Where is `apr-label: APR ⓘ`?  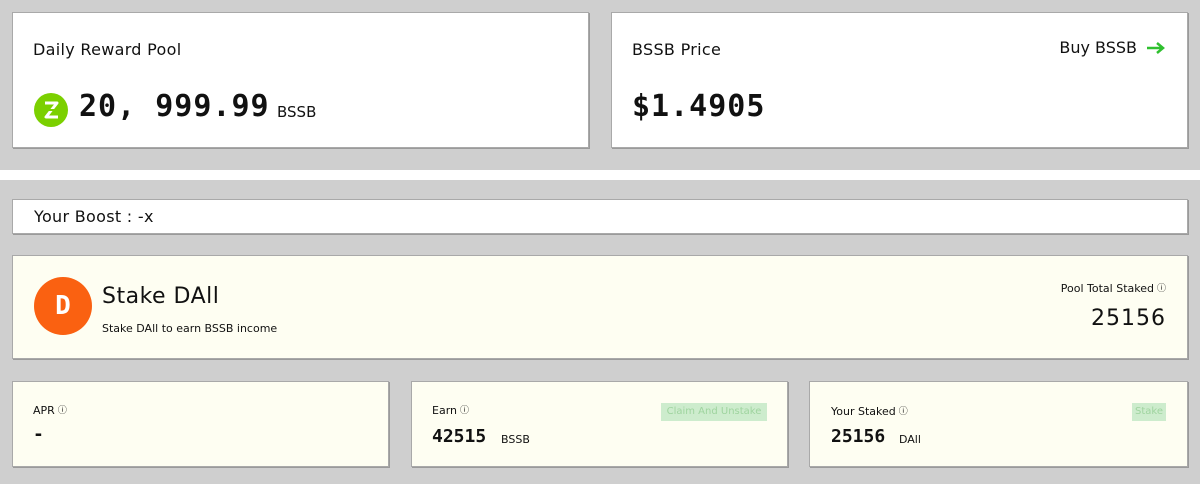
apr-label: APR ⓘ is located at coordinates (50, 410).